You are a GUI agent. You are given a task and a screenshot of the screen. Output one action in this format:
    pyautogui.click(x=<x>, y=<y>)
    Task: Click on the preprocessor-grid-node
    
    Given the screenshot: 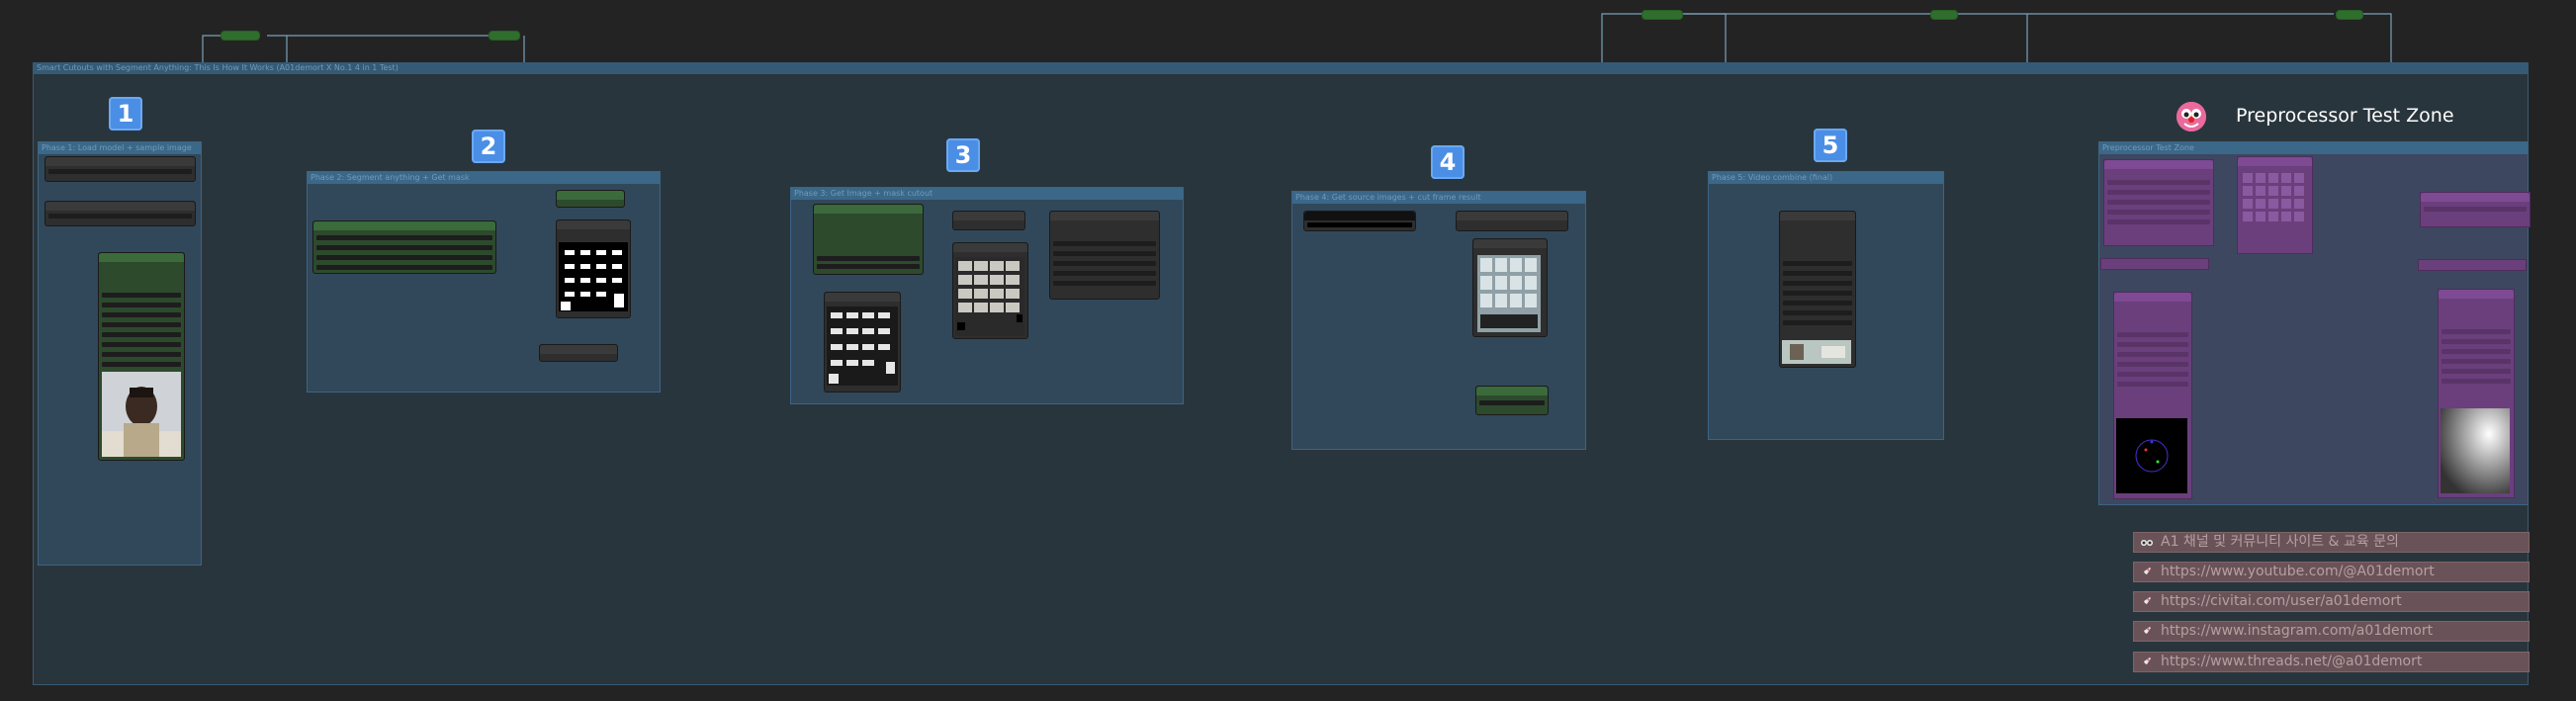 What is the action you would take?
    pyautogui.click(x=2275, y=205)
    